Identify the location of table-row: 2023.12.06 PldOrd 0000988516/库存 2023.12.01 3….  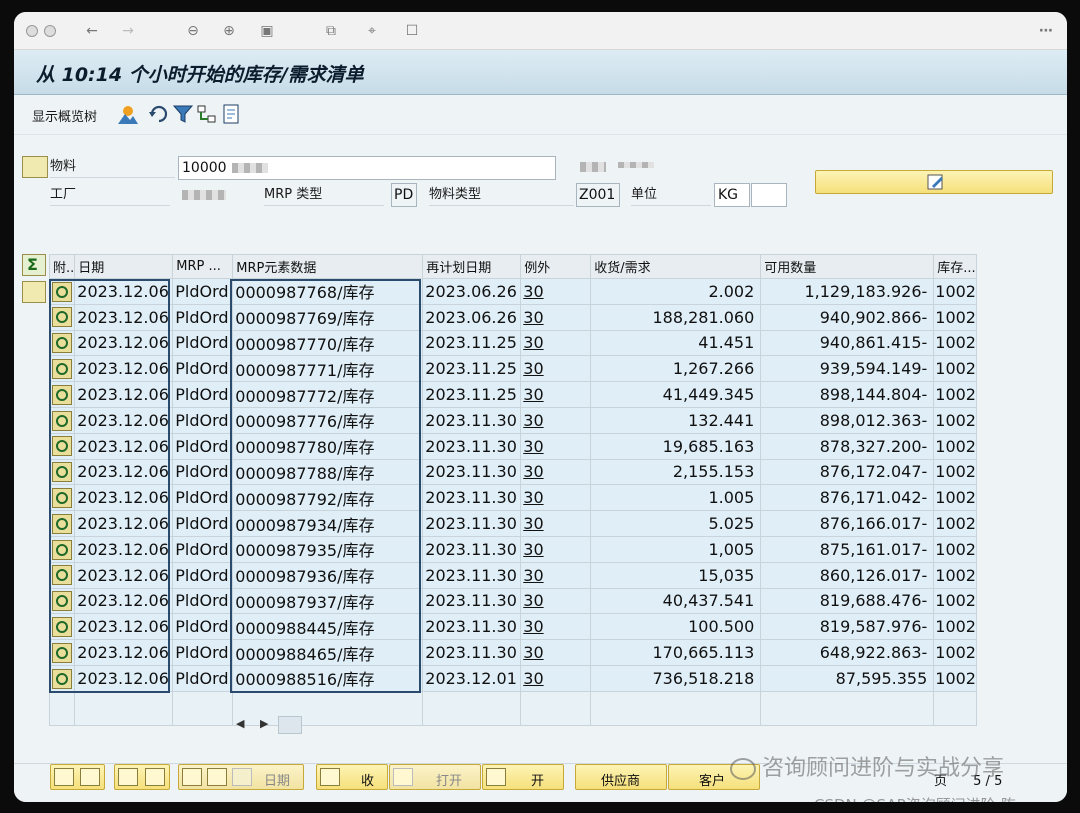
(512, 678).